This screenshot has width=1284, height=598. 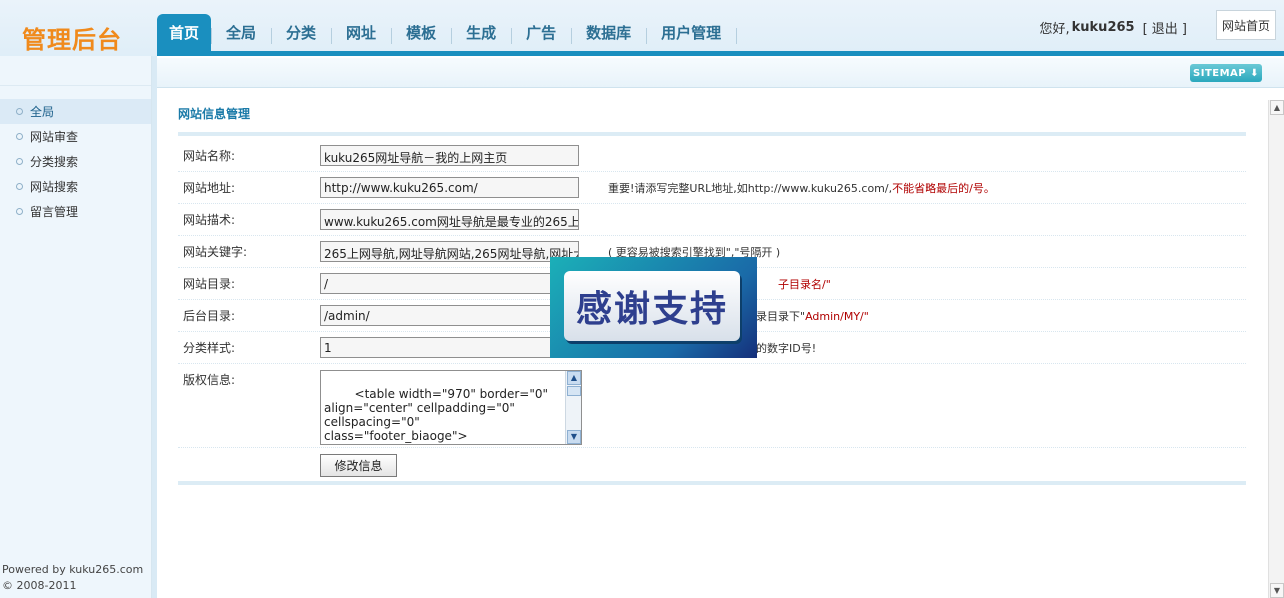 I want to click on site-dir-label: 网站目录:, so click(x=209, y=284).